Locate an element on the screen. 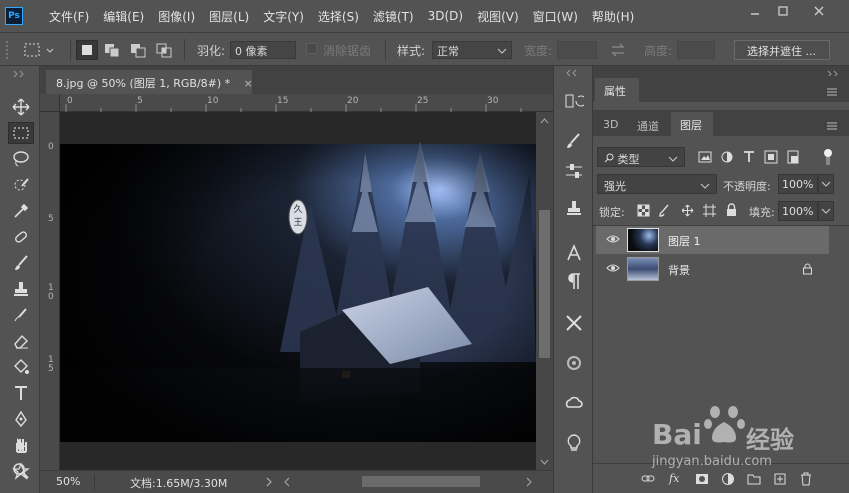  menu-file: 文件(F) is located at coordinates (69, 16).